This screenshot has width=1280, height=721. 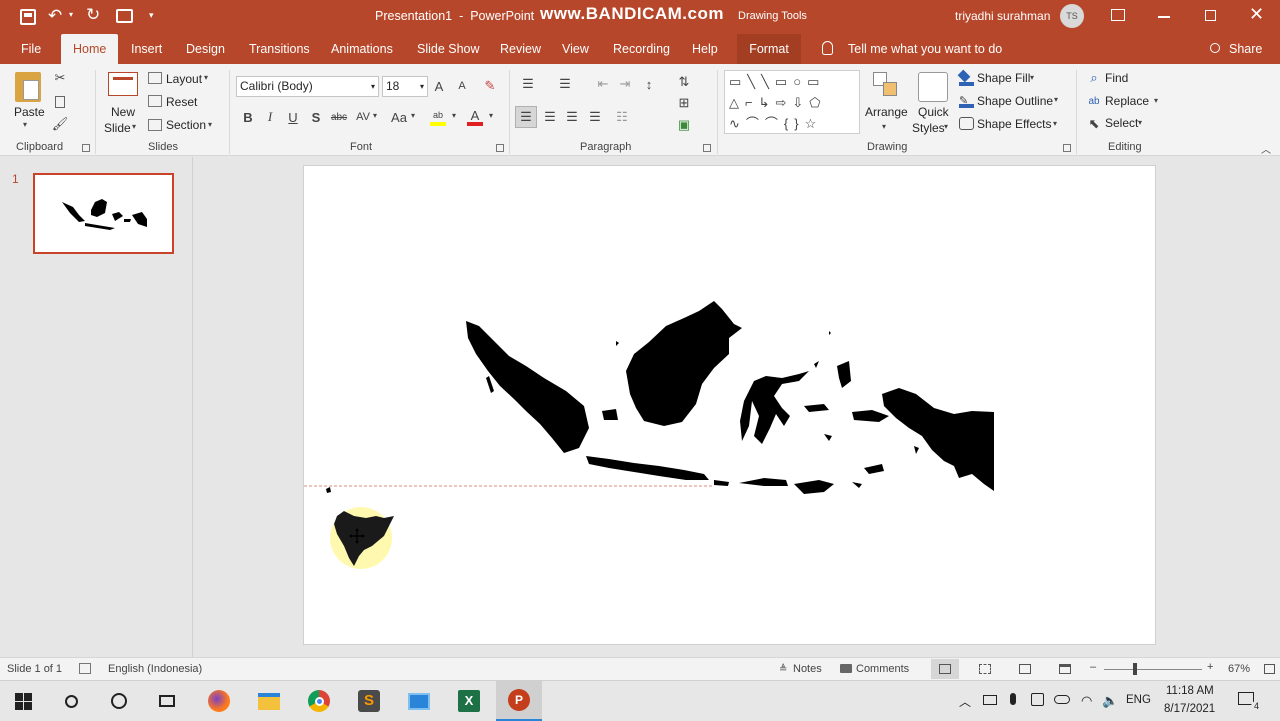 I want to click on clear-formatting-icon: ✎, so click(x=490, y=86).